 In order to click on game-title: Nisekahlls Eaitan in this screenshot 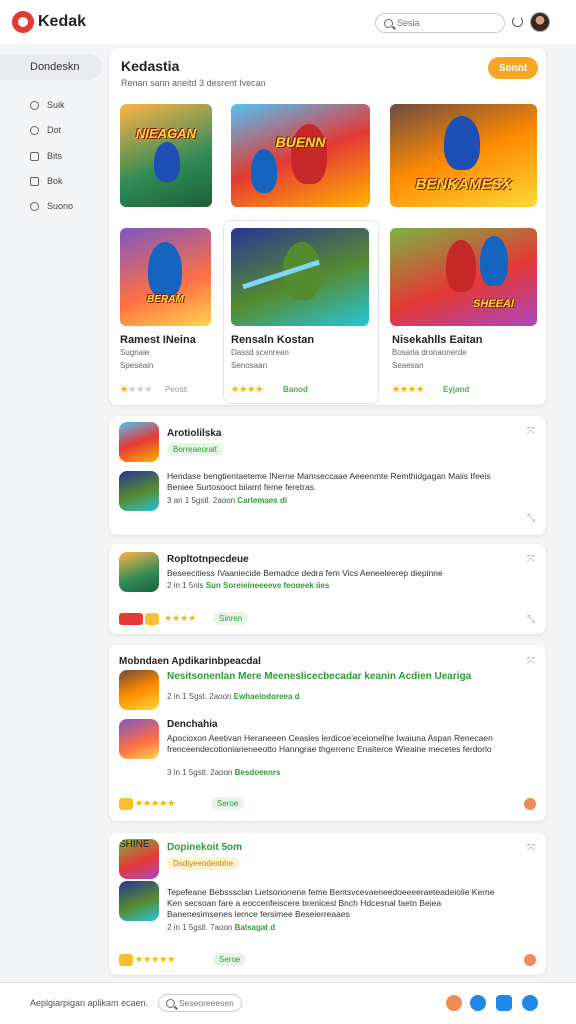, I will do `click(437, 340)`.